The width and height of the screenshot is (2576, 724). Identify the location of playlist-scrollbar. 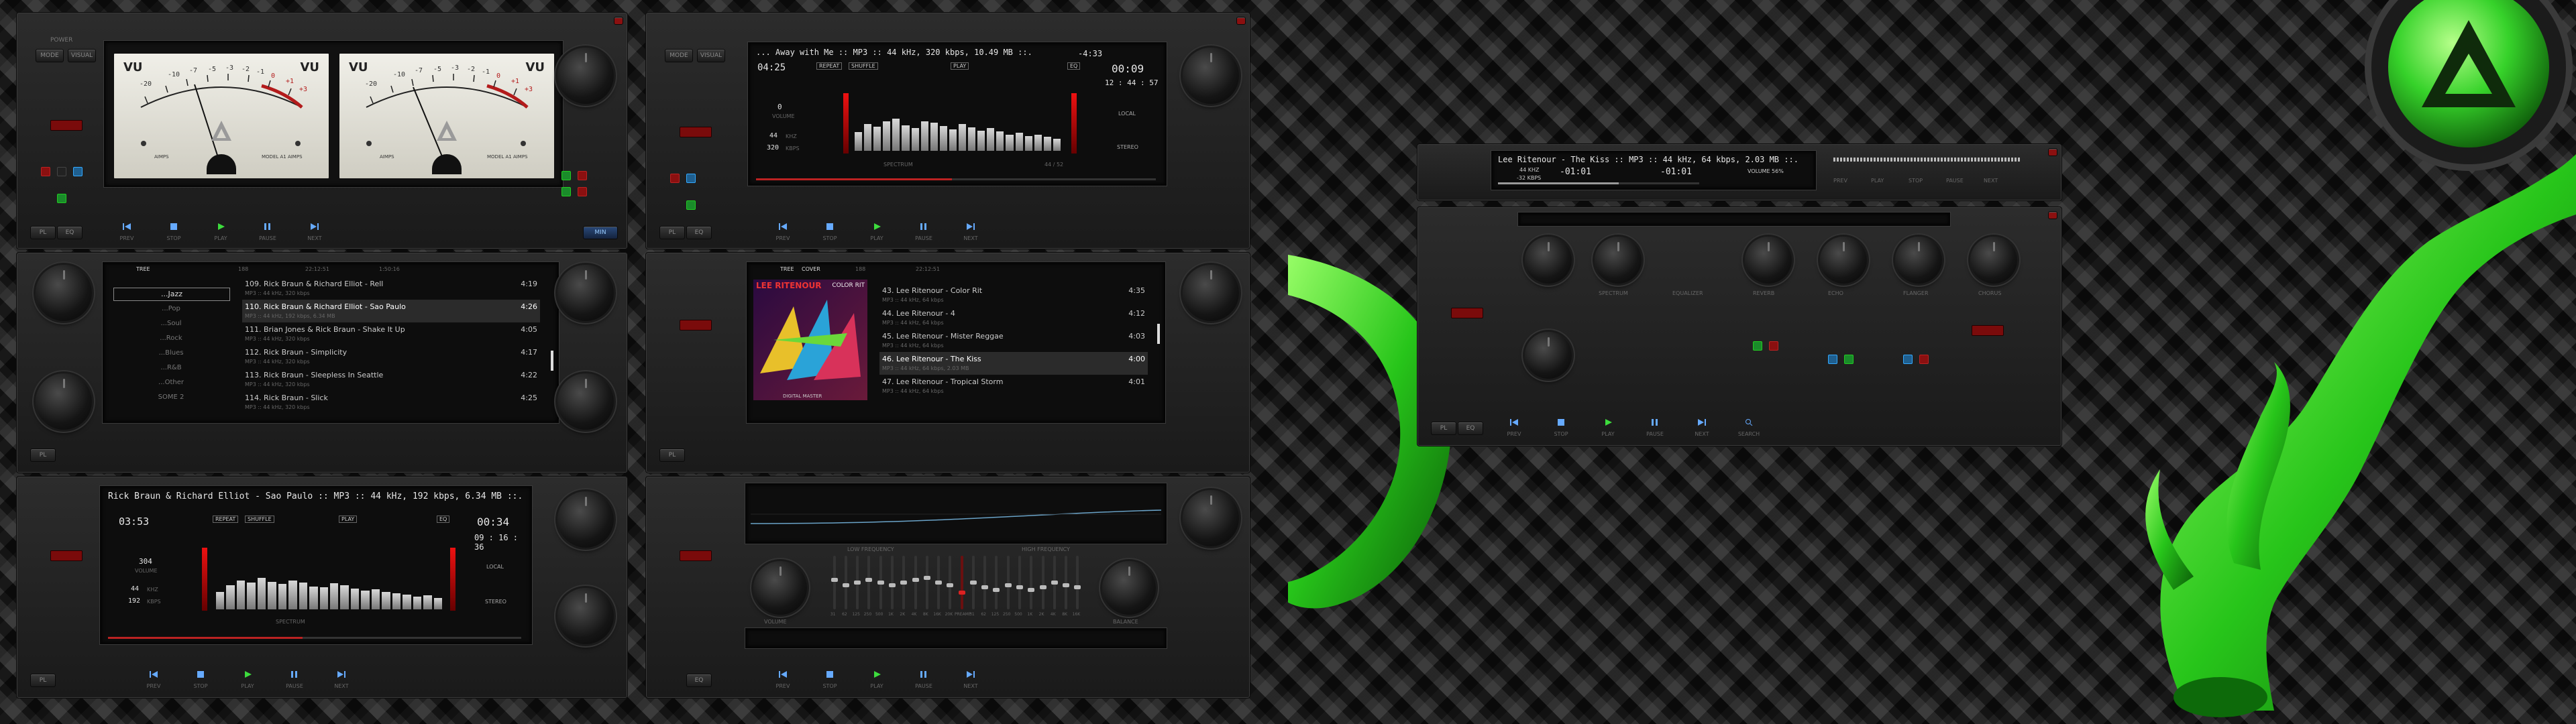
(1158, 334).